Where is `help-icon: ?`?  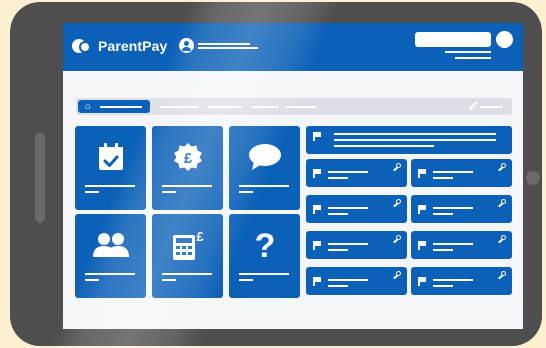
help-icon: ? is located at coordinates (264, 245).